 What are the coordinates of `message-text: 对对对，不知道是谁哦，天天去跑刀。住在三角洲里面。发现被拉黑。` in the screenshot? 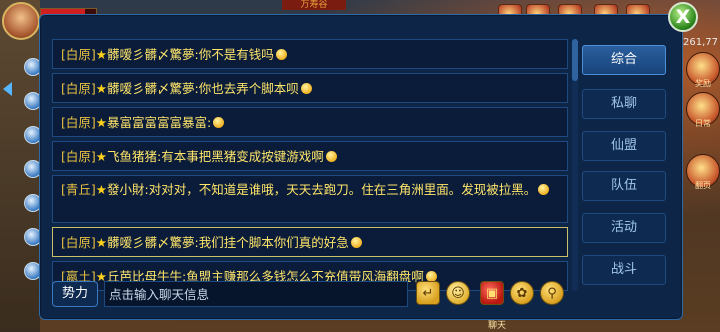 It's located at (342, 189).